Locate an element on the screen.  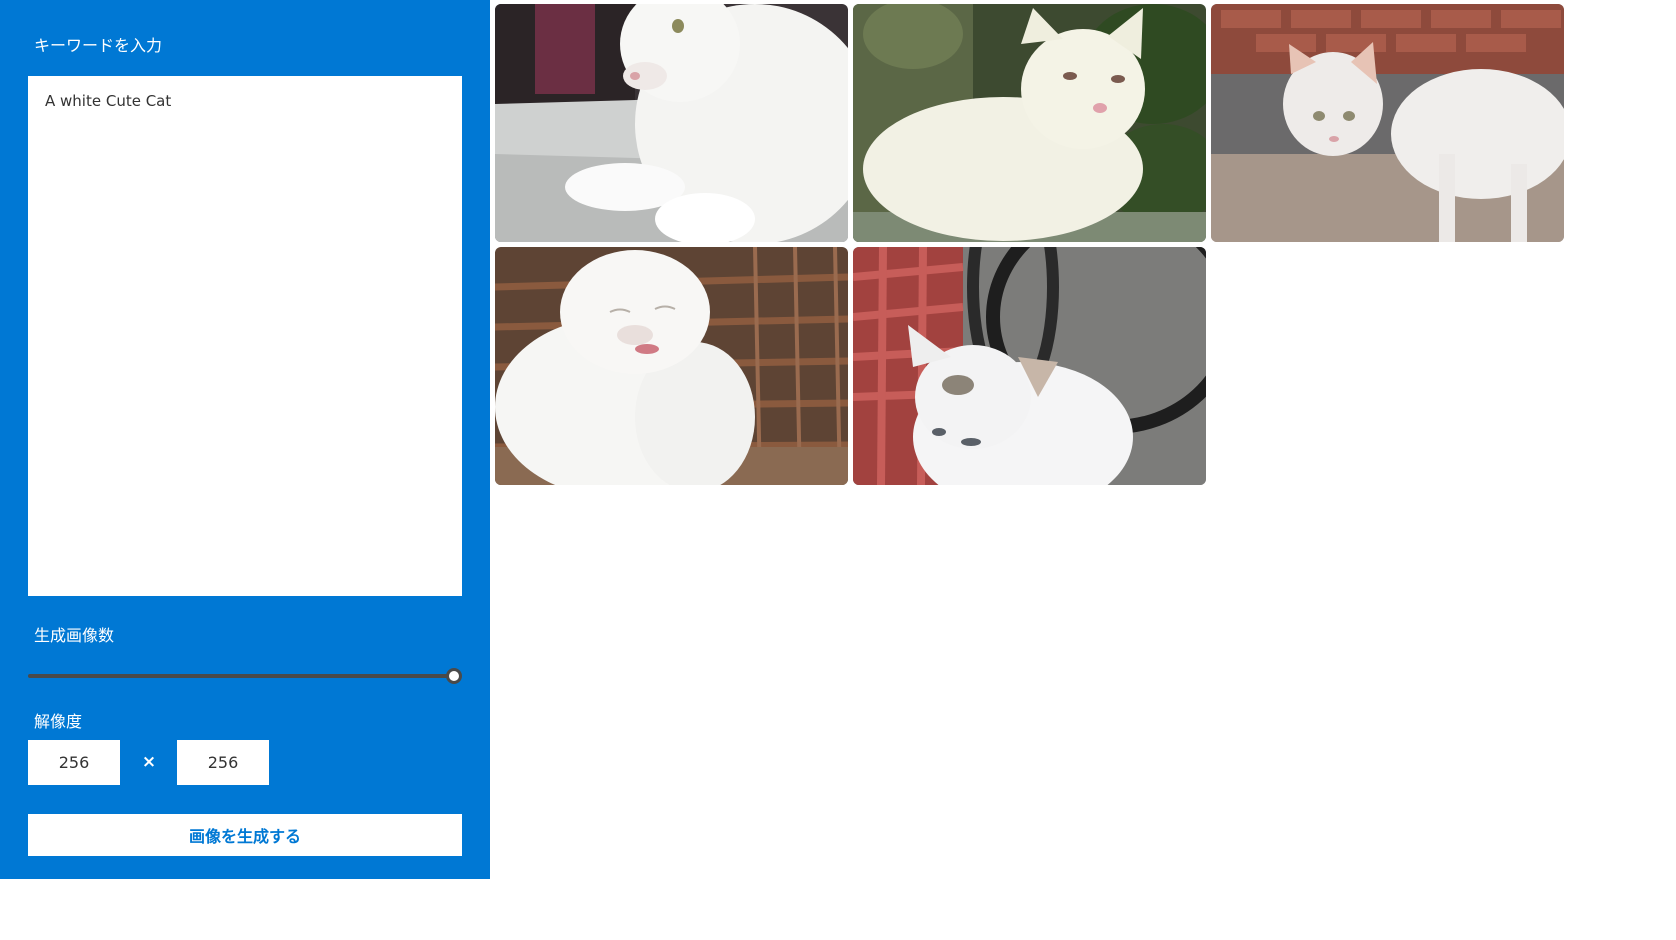
width-input is located at coordinates (74, 762).